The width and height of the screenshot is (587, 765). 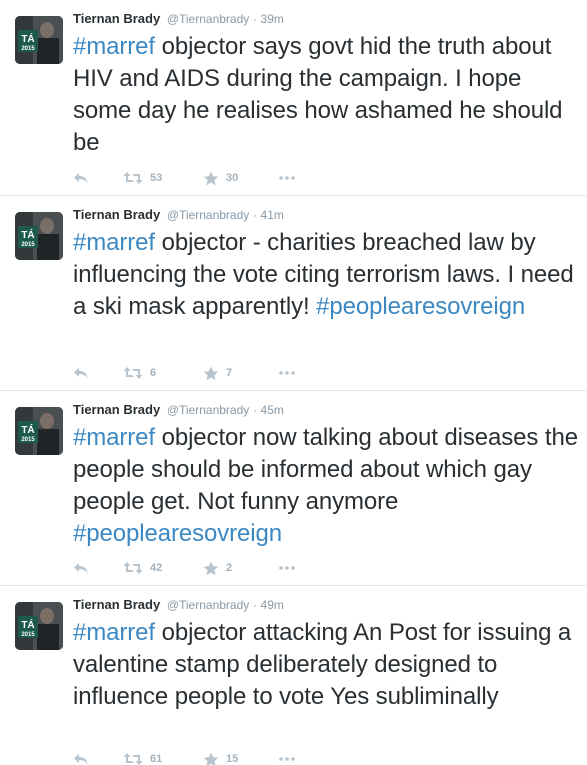 What do you see at coordinates (153, 373) in the screenshot?
I see `retweet-count: 6` at bounding box center [153, 373].